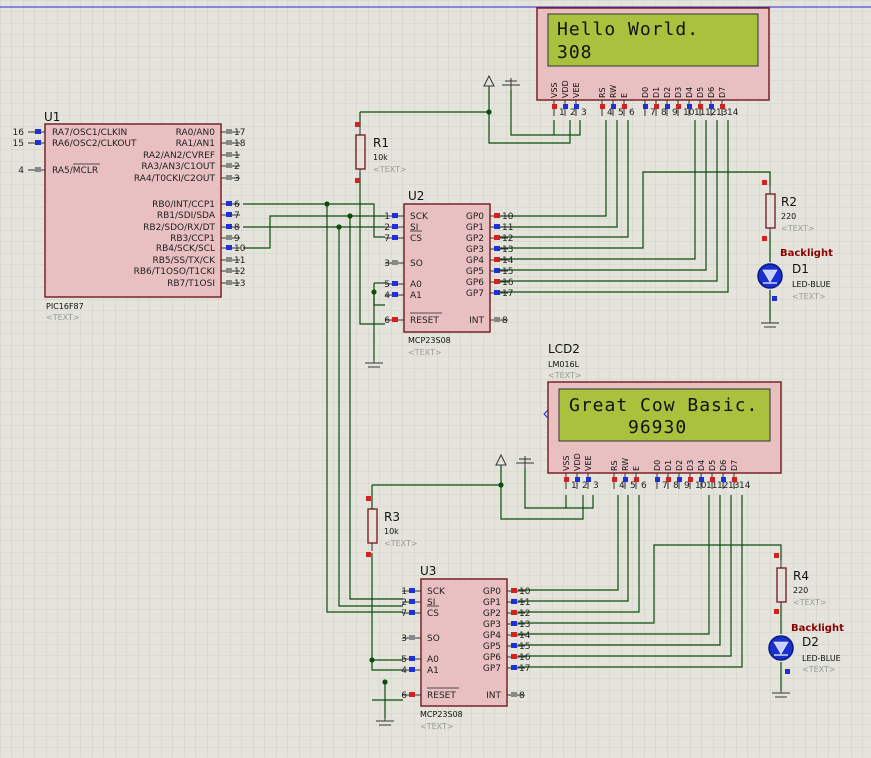 This screenshot has height=758, width=871. Describe the element at coordinates (800, 269) in the screenshot. I see `d1-ref: D1` at that location.